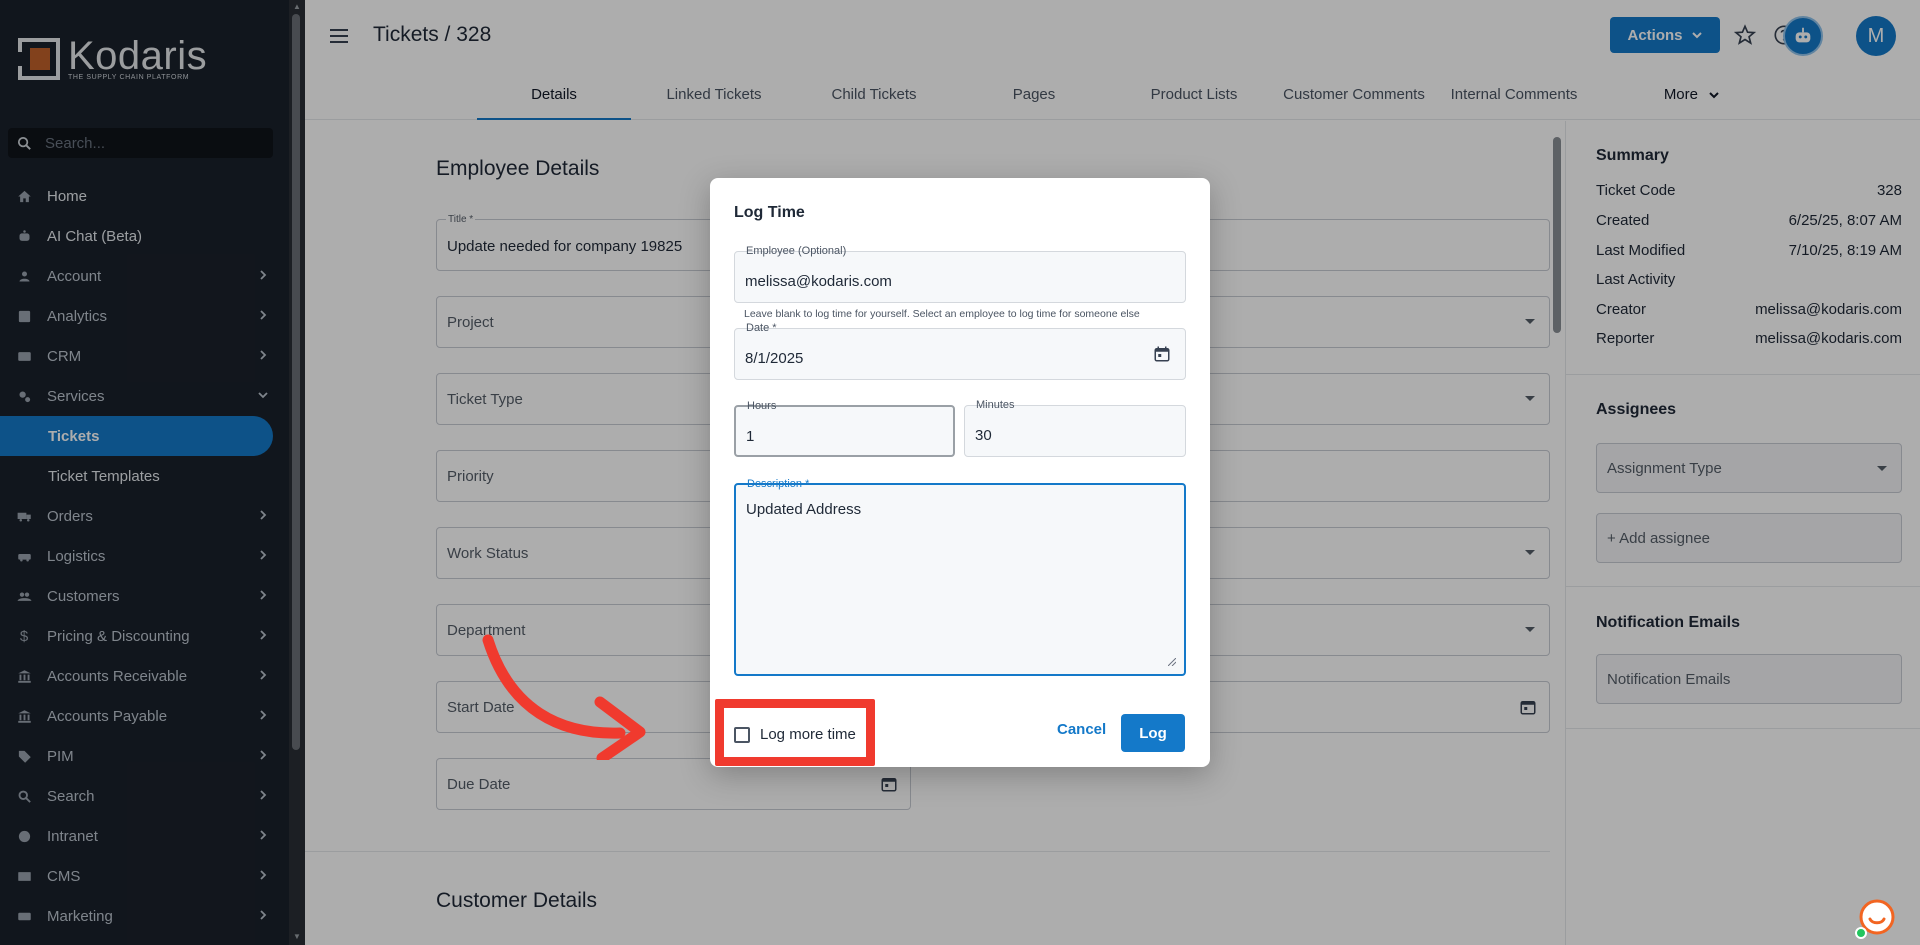  Describe the element at coordinates (844, 428) in the screenshot. I see `hours-field: Hours 1` at that location.